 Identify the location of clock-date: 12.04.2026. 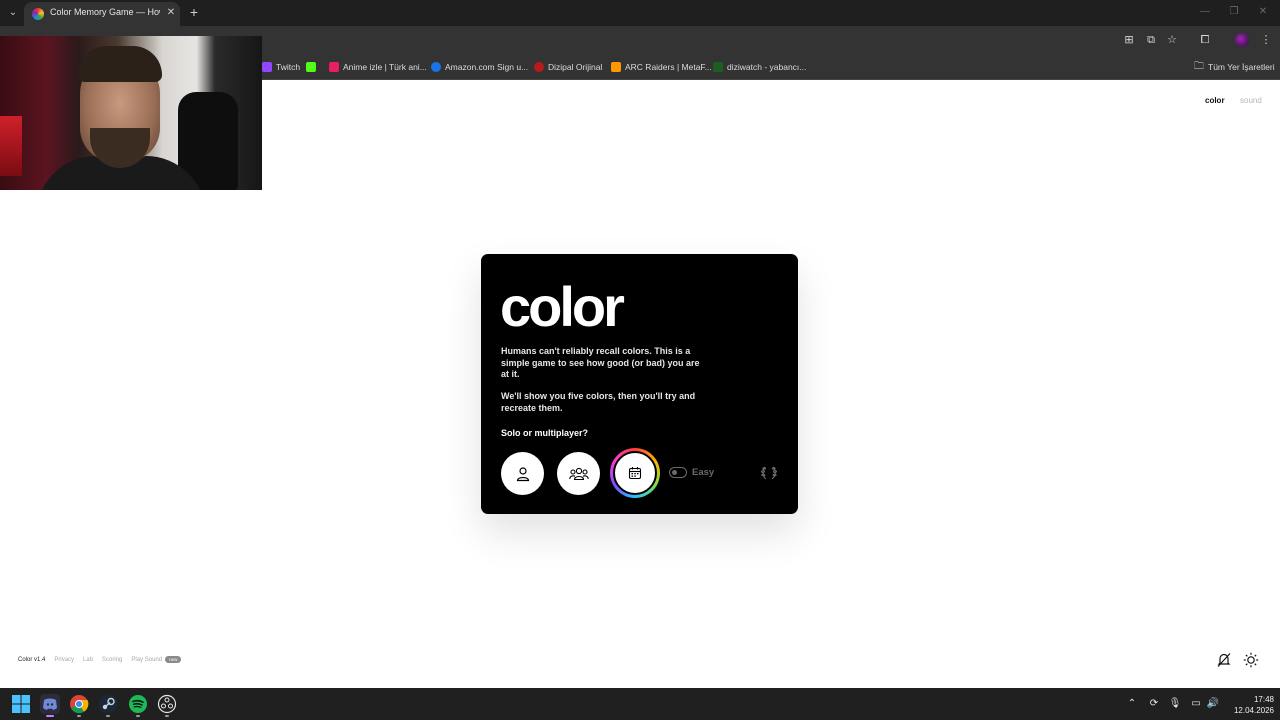
(1253, 710).